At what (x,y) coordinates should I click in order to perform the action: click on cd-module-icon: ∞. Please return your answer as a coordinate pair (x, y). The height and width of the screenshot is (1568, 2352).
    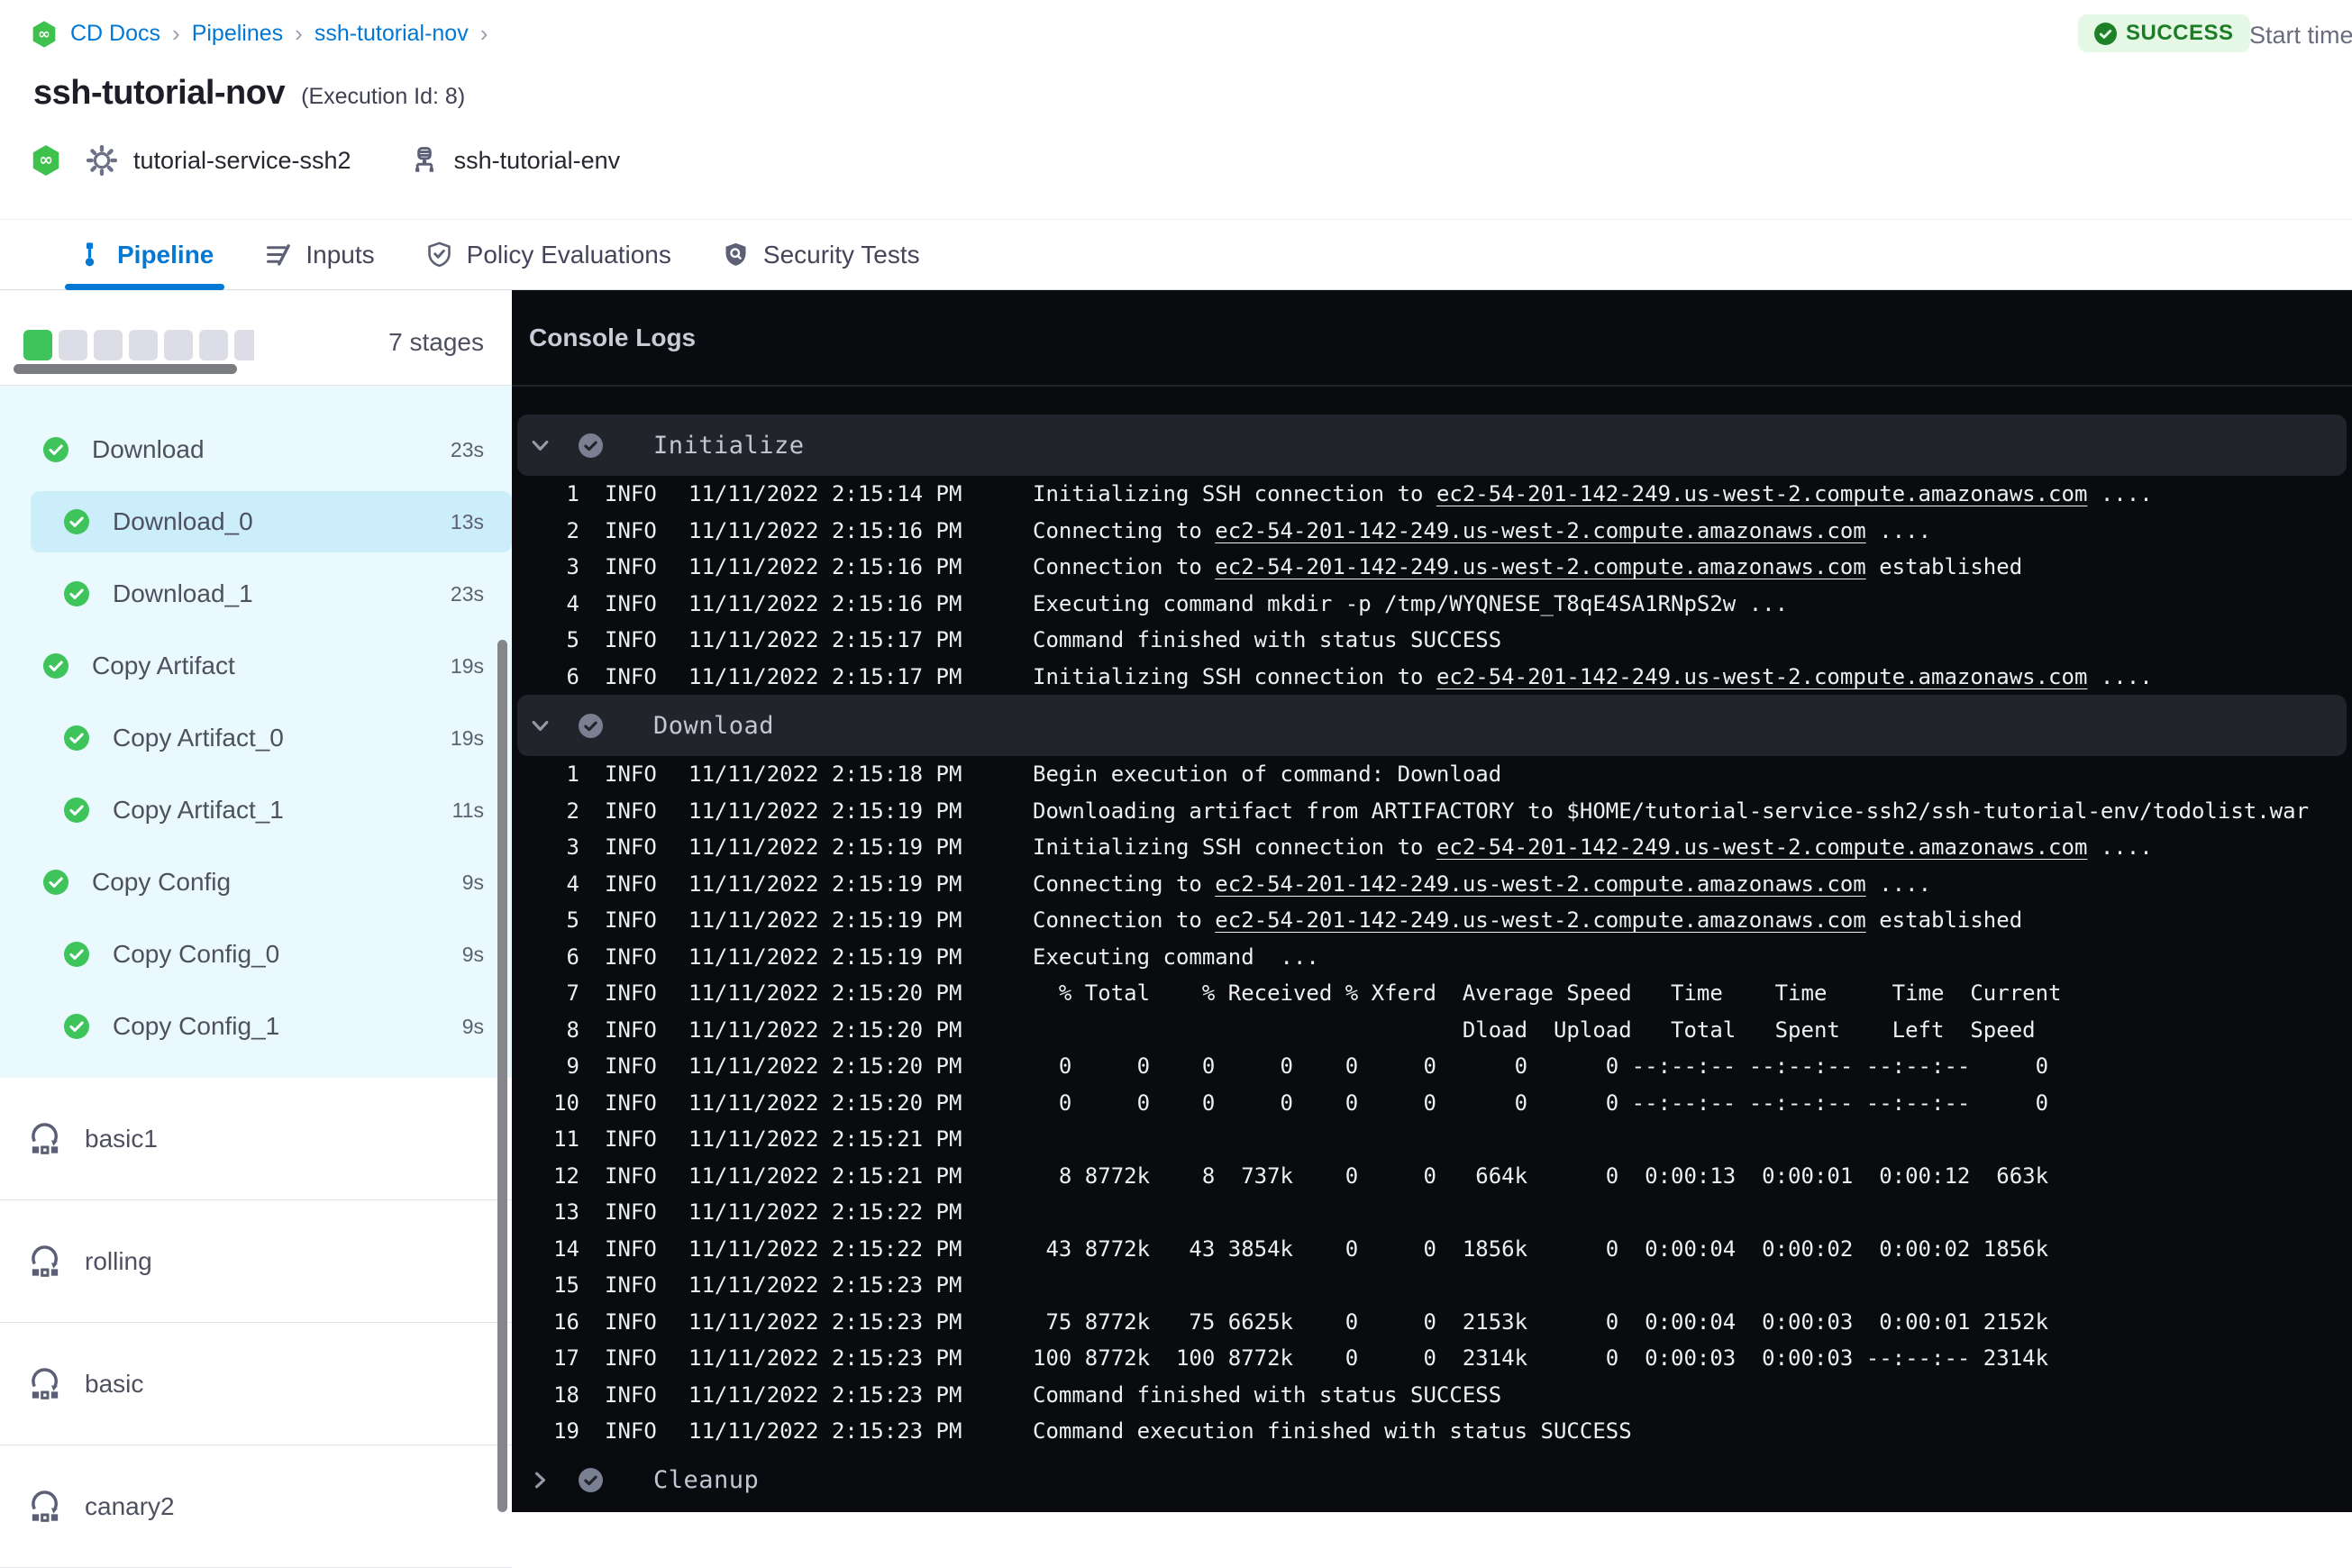
    Looking at the image, I should click on (45, 160).